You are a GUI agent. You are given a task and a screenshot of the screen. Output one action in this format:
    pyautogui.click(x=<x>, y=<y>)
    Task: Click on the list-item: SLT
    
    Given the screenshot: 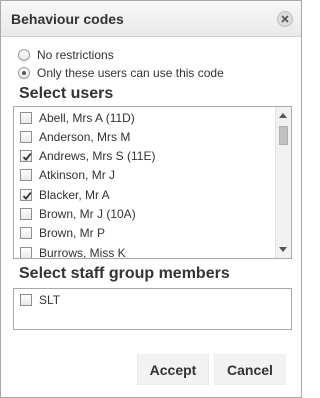 What is the action you would take?
    pyautogui.click(x=145, y=299)
    